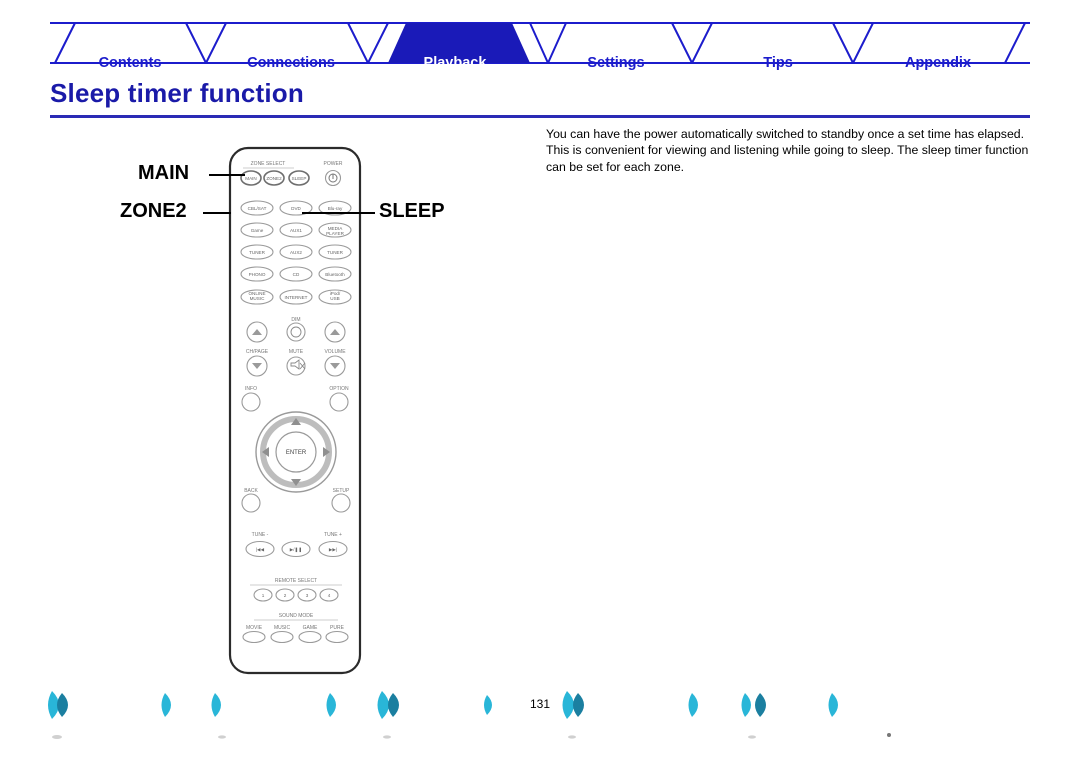  Describe the element at coordinates (263, 595) in the screenshot. I see `svg-text: 1` at that location.